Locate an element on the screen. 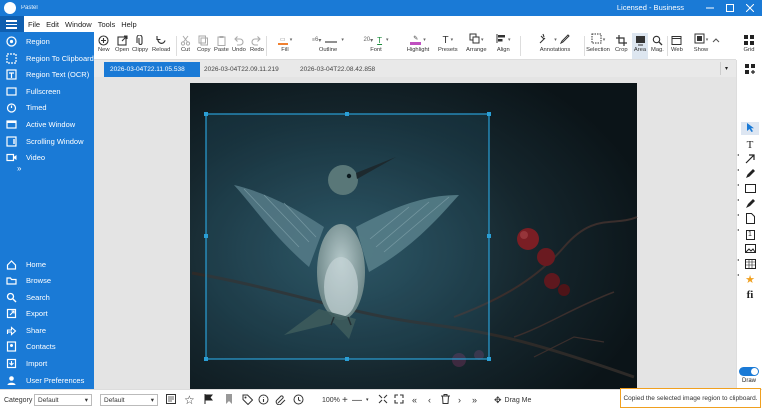 The height and width of the screenshot is (409, 762). reload-button: Reload is located at coordinates (161, 46).